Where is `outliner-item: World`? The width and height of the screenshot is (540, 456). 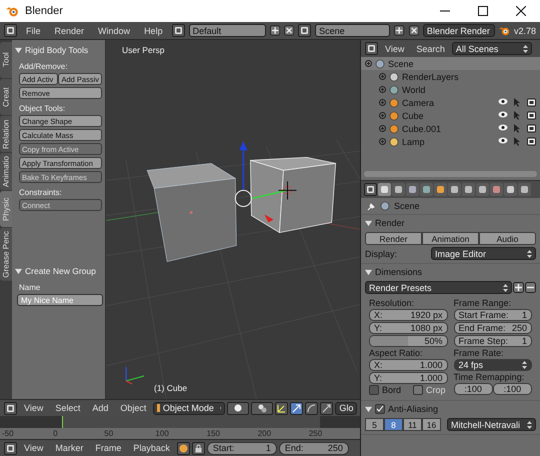 outliner-item: World is located at coordinates (414, 89).